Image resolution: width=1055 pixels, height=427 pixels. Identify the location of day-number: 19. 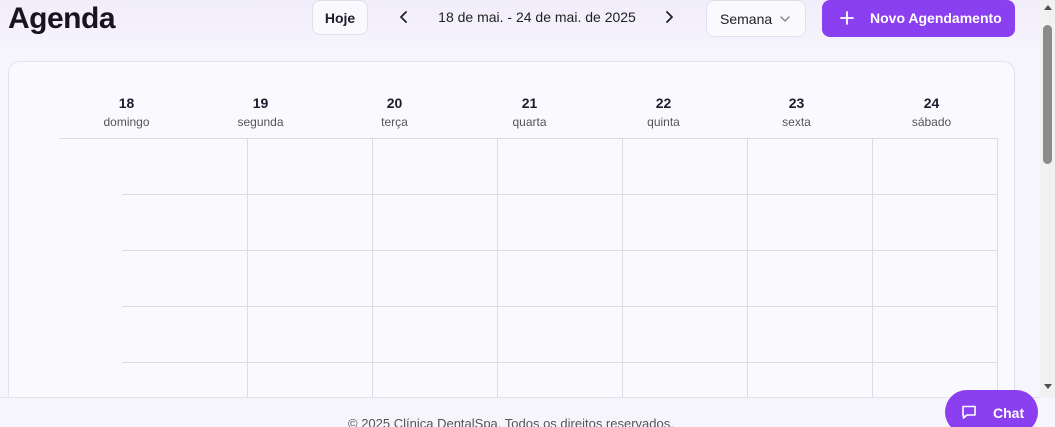
(260, 103).